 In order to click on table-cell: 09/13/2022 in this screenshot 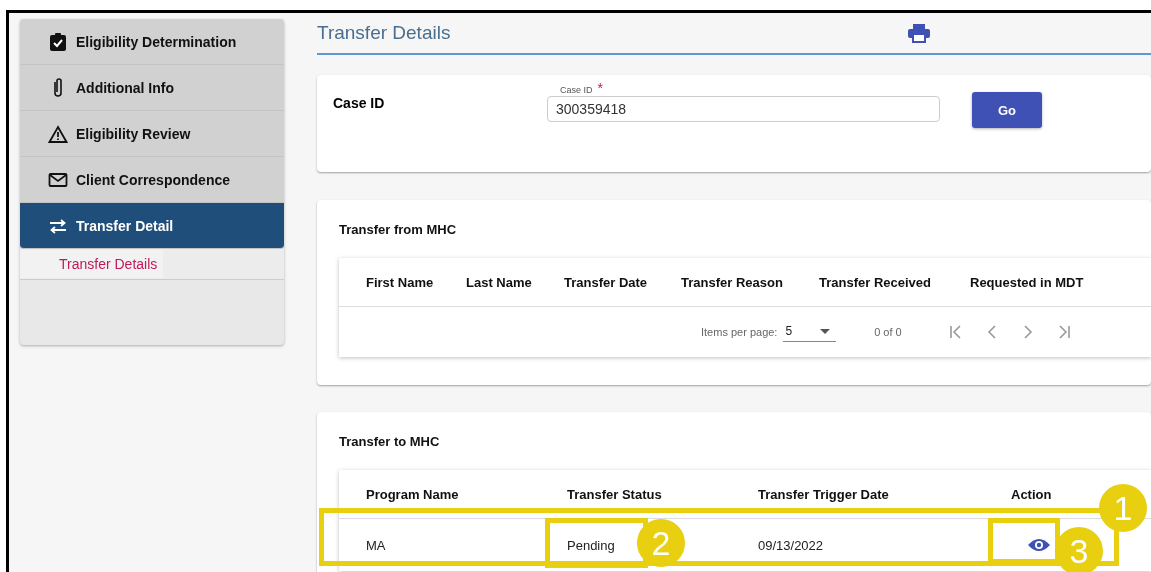, I will do `click(791, 545)`.